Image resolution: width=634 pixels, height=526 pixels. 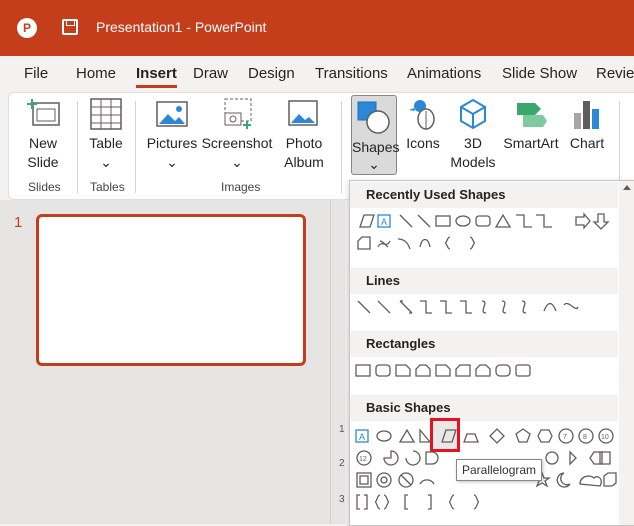 I want to click on tab-review: Revie, so click(x=615, y=73).